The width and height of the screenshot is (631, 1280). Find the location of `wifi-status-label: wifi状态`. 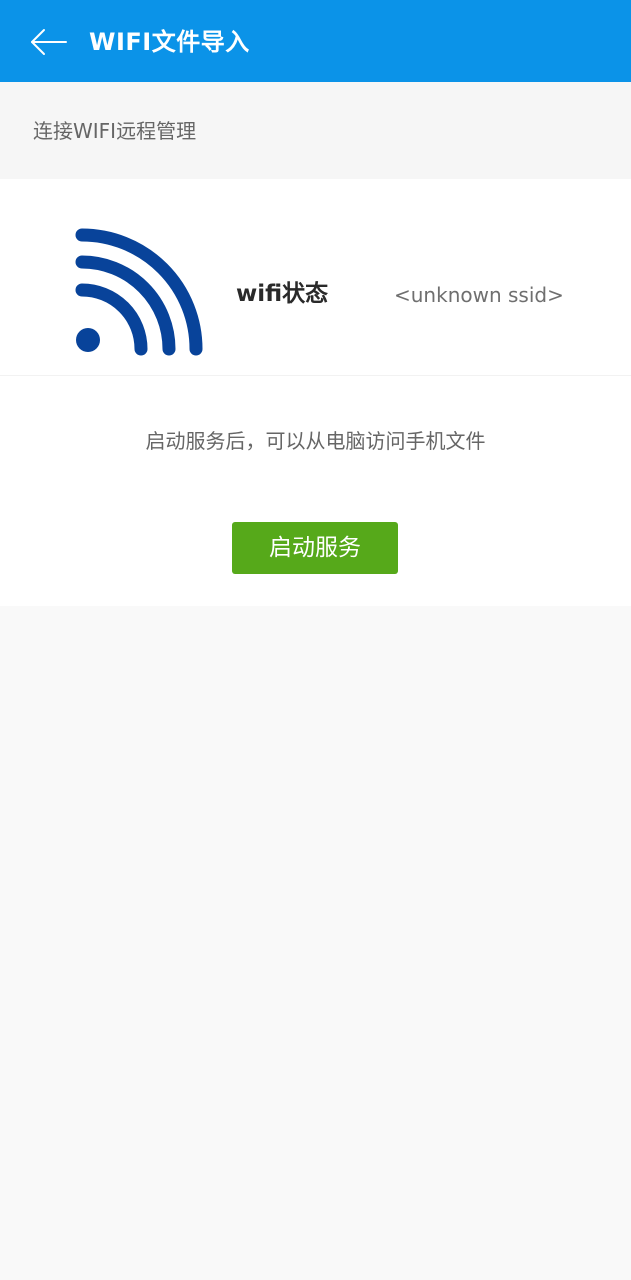

wifi-status-label: wifi状态 is located at coordinates (282, 294).